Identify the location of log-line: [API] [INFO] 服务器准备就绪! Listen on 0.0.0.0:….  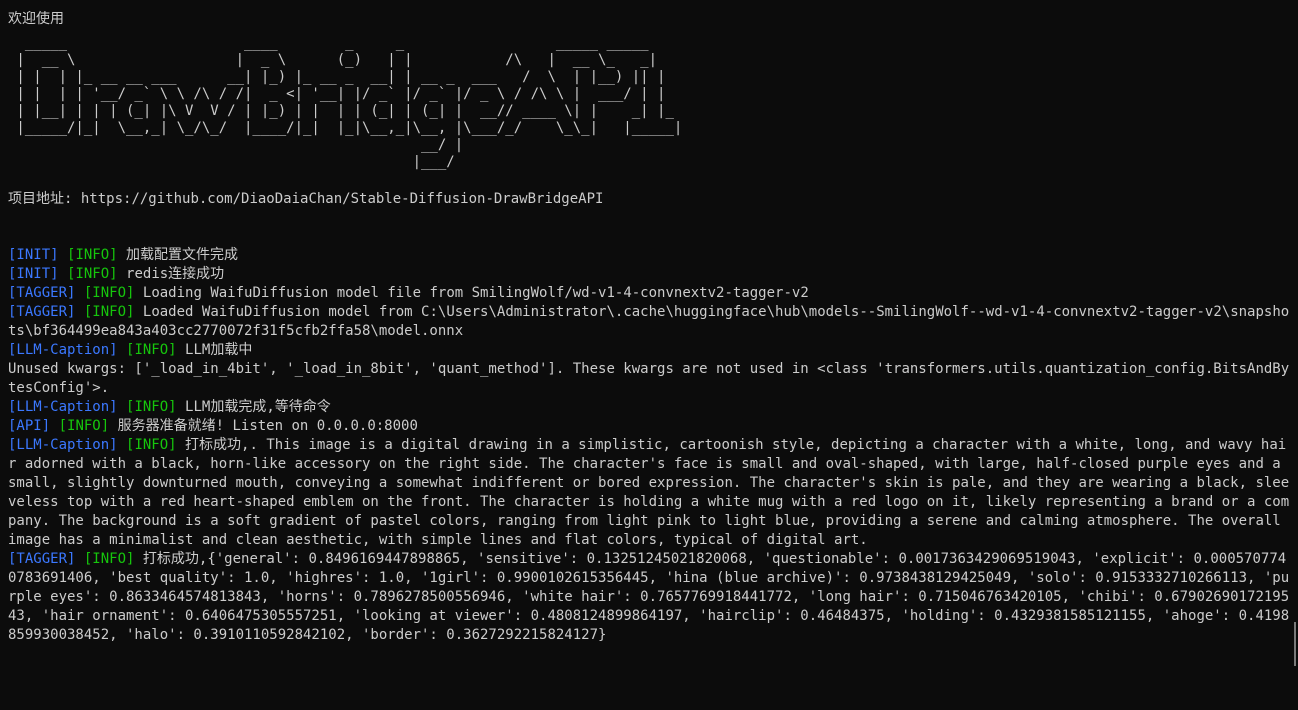
(649, 426).